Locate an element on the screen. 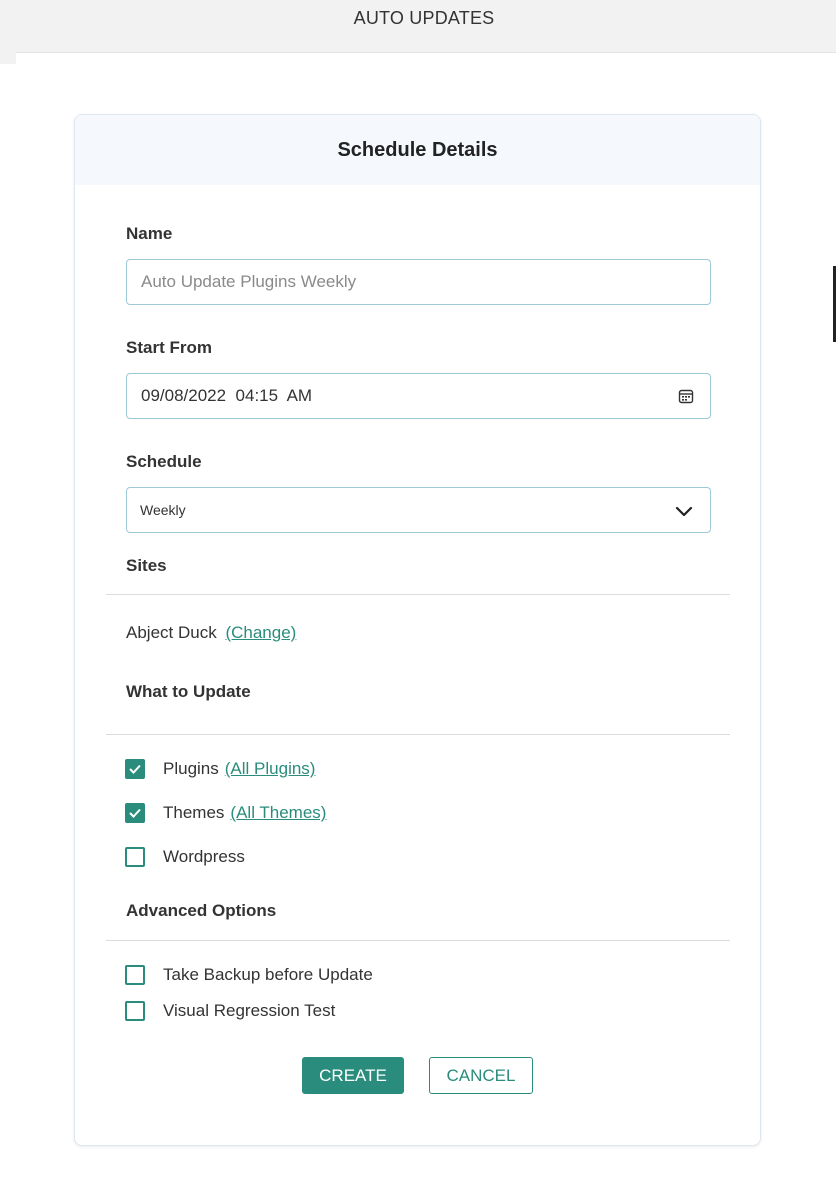 The image size is (836, 1179). selected-site: Abject Duck (Change) is located at coordinates (211, 633).